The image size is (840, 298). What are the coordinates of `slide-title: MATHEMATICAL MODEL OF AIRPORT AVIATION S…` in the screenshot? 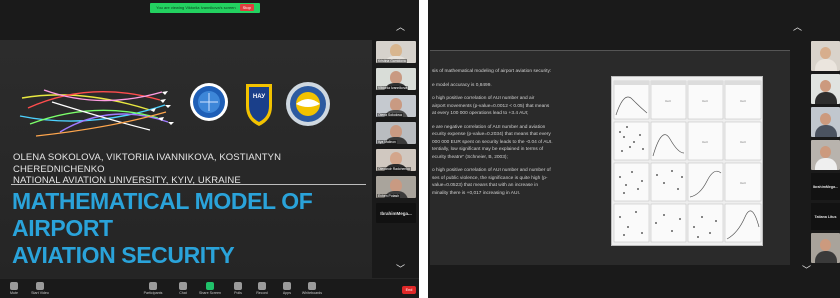 It's located at (192, 228).